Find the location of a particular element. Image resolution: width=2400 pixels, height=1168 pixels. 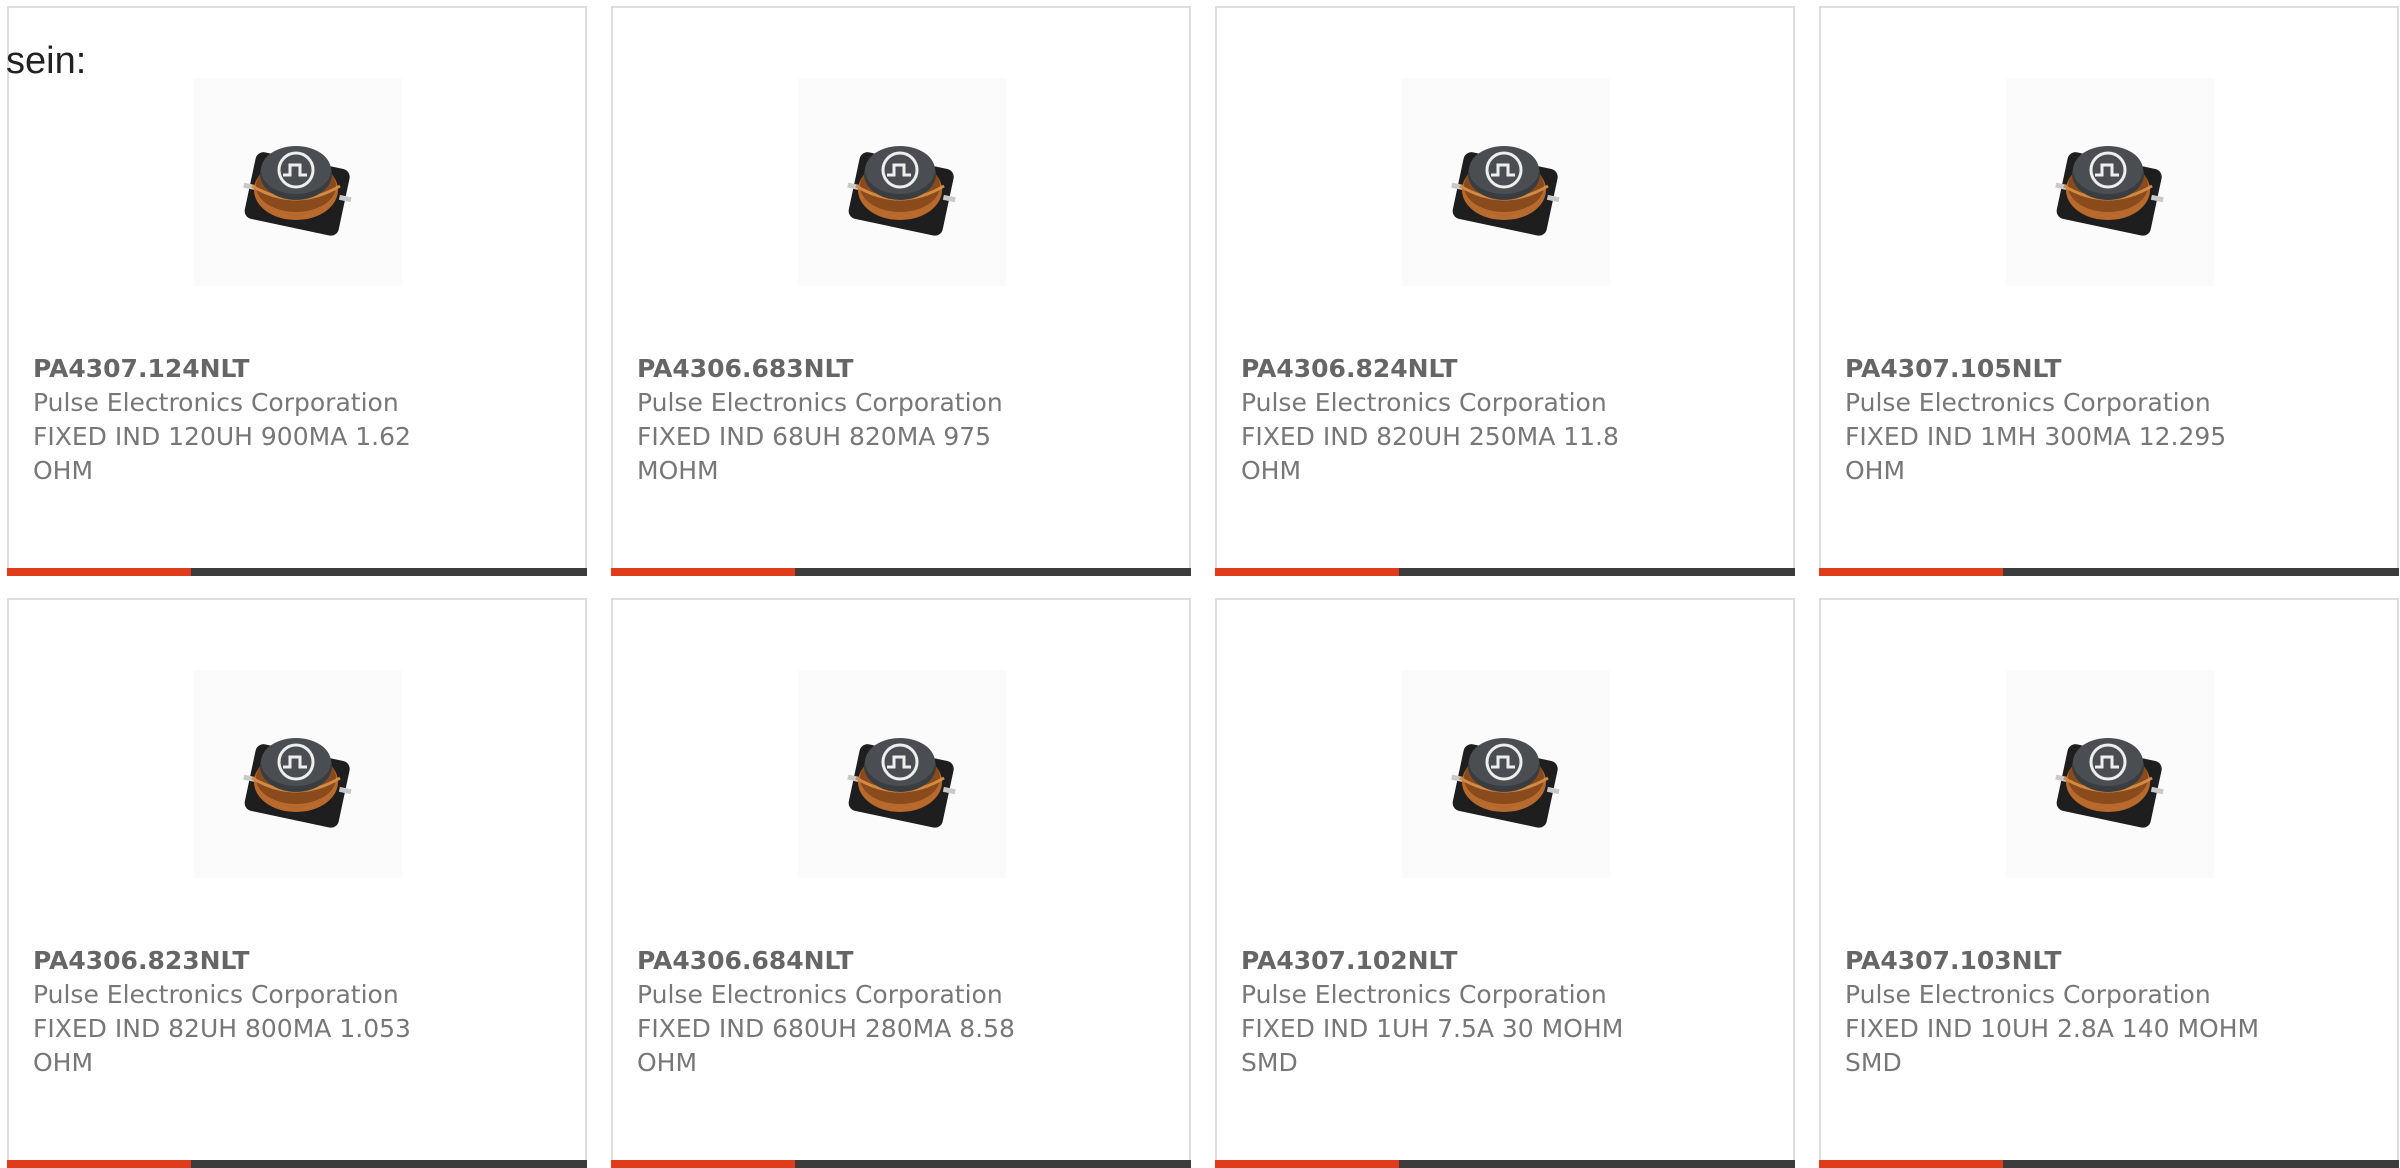

part-number: PA4306.684NLT is located at coordinates (847, 961).